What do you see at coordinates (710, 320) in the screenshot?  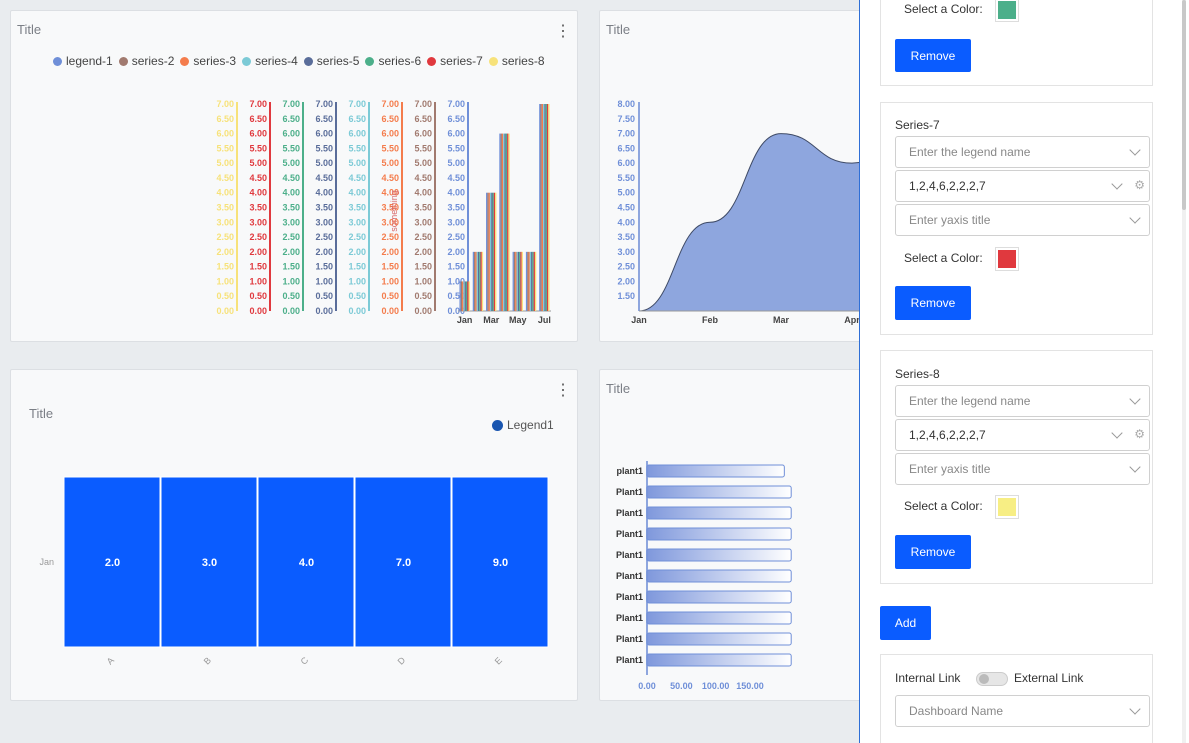 I see `x-tick-label: Feb` at bounding box center [710, 320].